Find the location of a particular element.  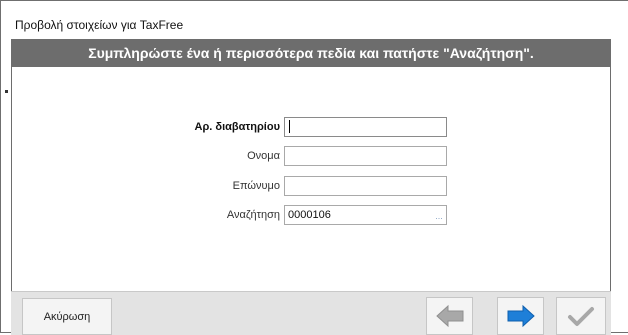

text-caret is located at coordinates (289, 126).